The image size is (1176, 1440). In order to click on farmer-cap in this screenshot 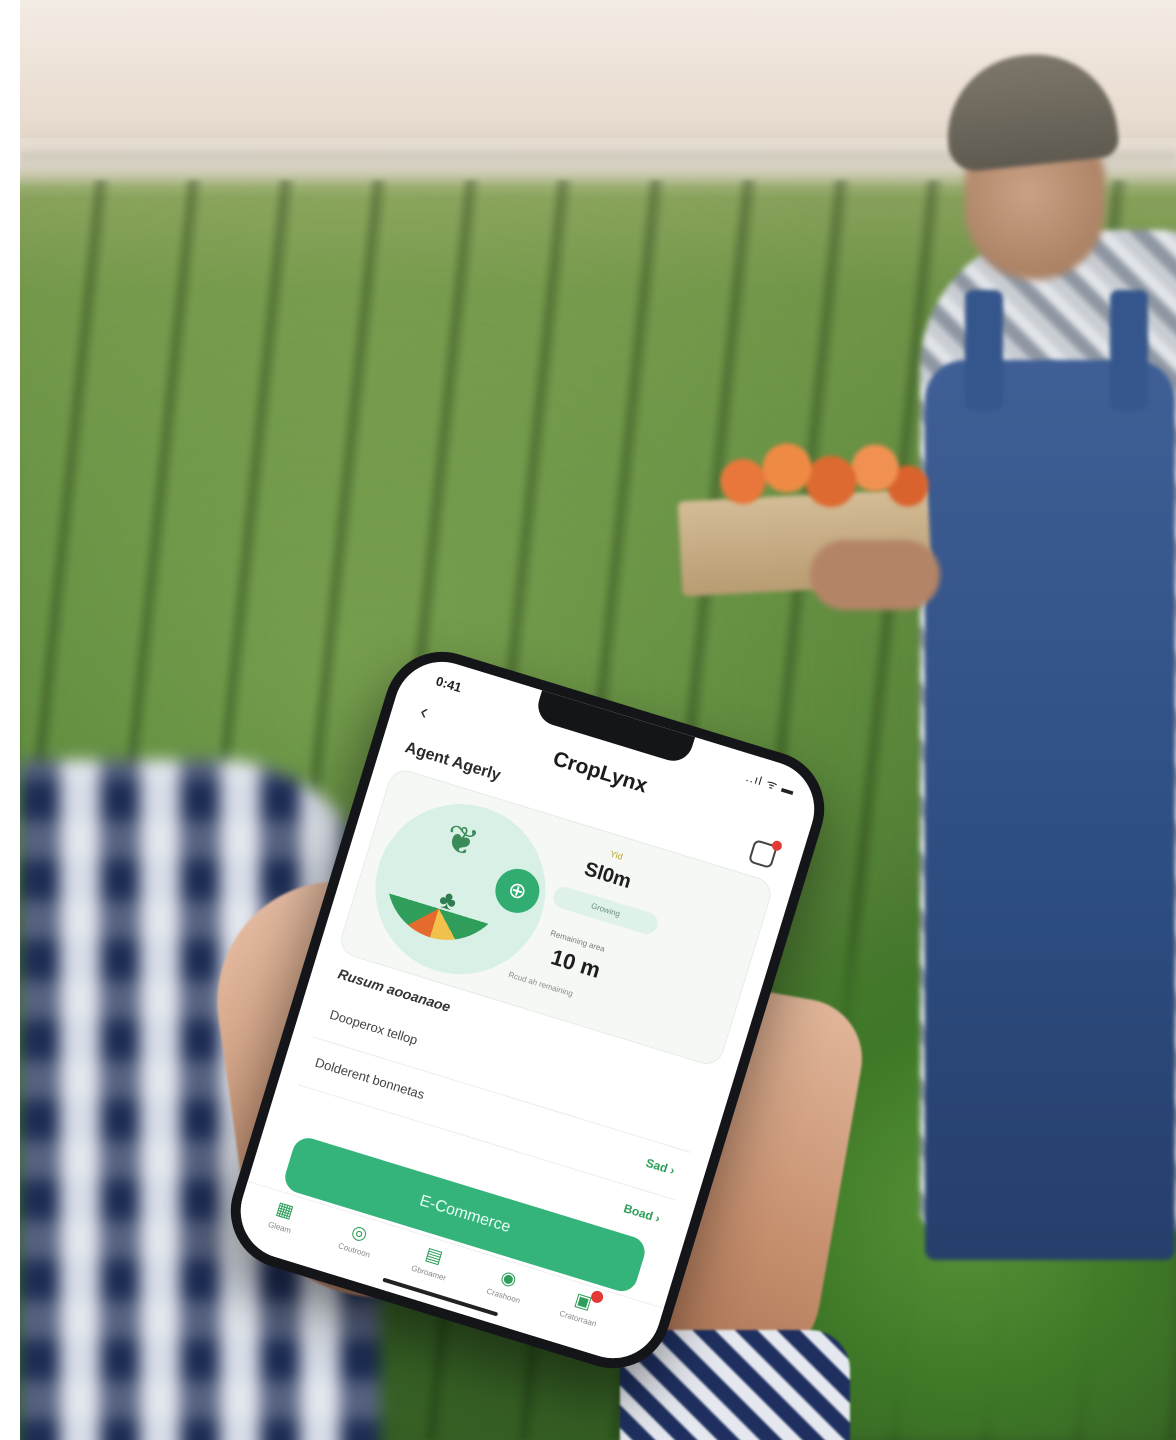, I will do `click(1030, 110)`.